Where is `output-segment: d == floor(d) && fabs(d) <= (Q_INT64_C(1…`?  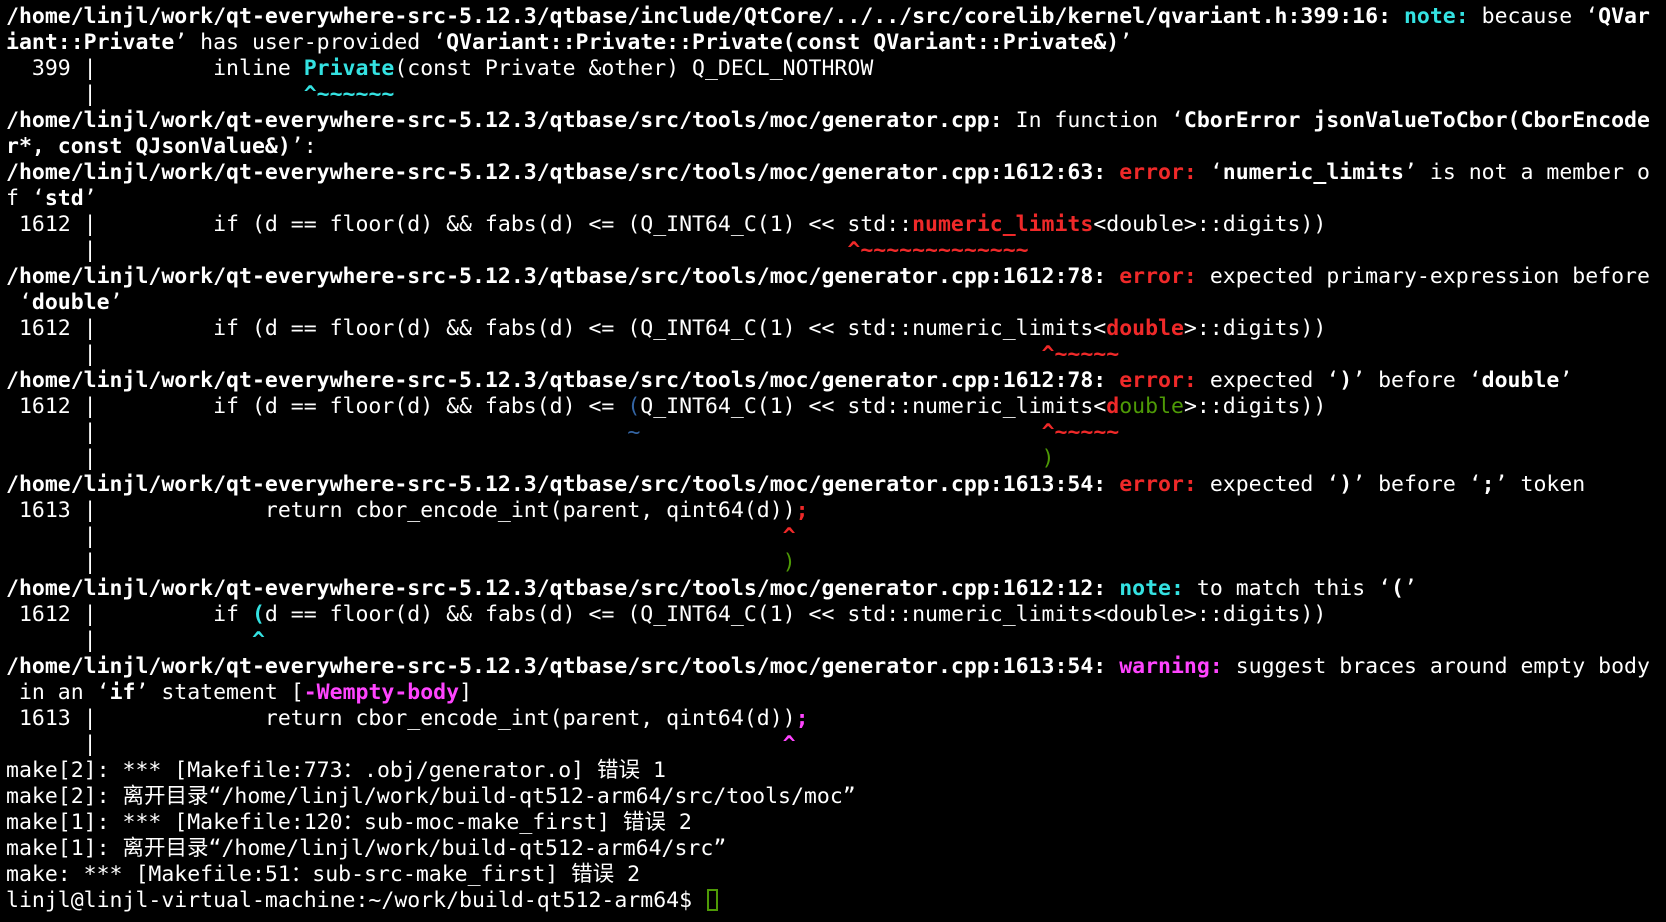
output-segment: d == floor(d) && fabs(d) <= (Q_INT64_C(1… is located at coordinates (795, 614).